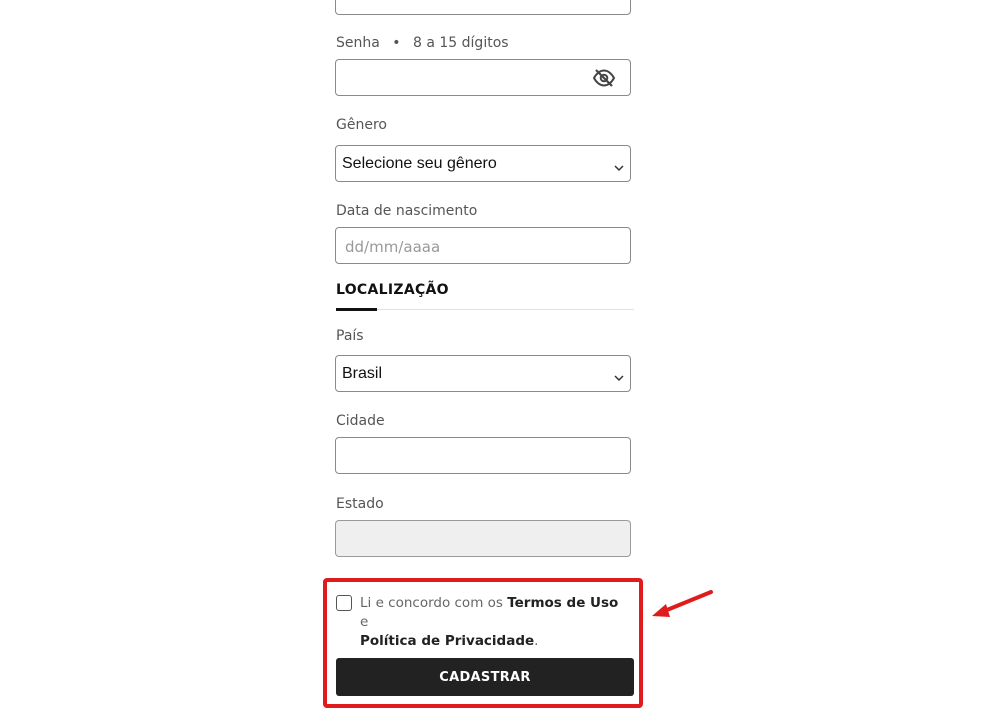 The height and width of the screenshot is (712, 984). Describe the element at coordinates (483, 538) in the screenshot. I see `state-field` at that location.